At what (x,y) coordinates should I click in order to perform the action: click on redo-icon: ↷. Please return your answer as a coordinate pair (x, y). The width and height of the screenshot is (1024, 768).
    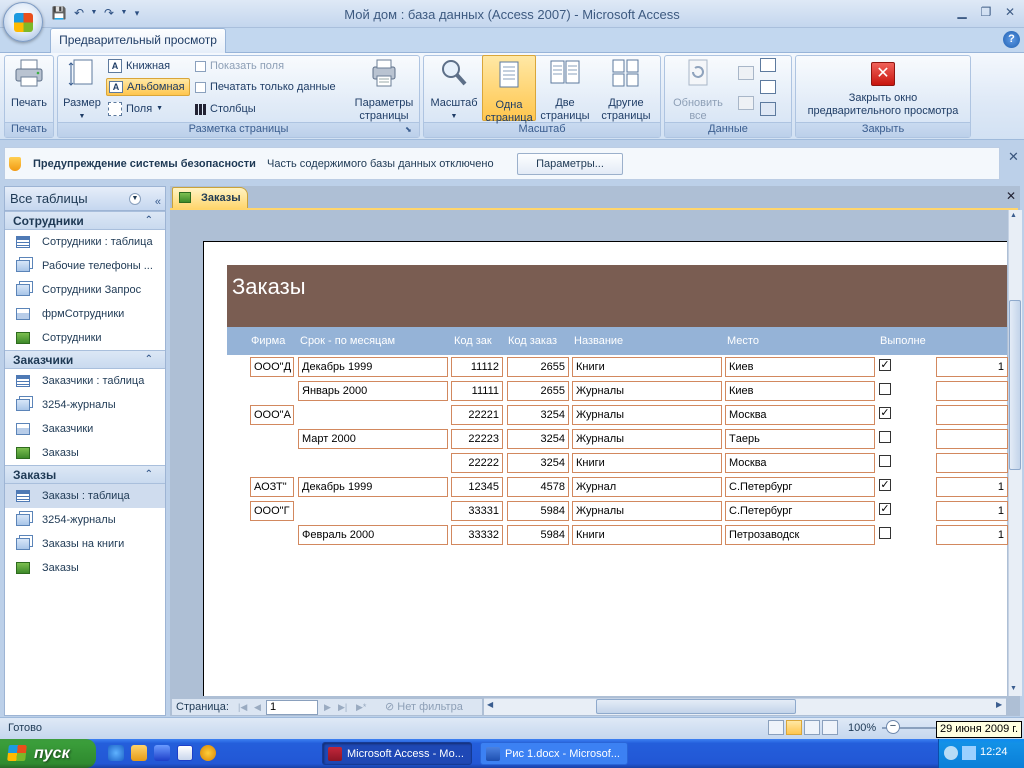
    Looking at the image, I should click on (109, 13).